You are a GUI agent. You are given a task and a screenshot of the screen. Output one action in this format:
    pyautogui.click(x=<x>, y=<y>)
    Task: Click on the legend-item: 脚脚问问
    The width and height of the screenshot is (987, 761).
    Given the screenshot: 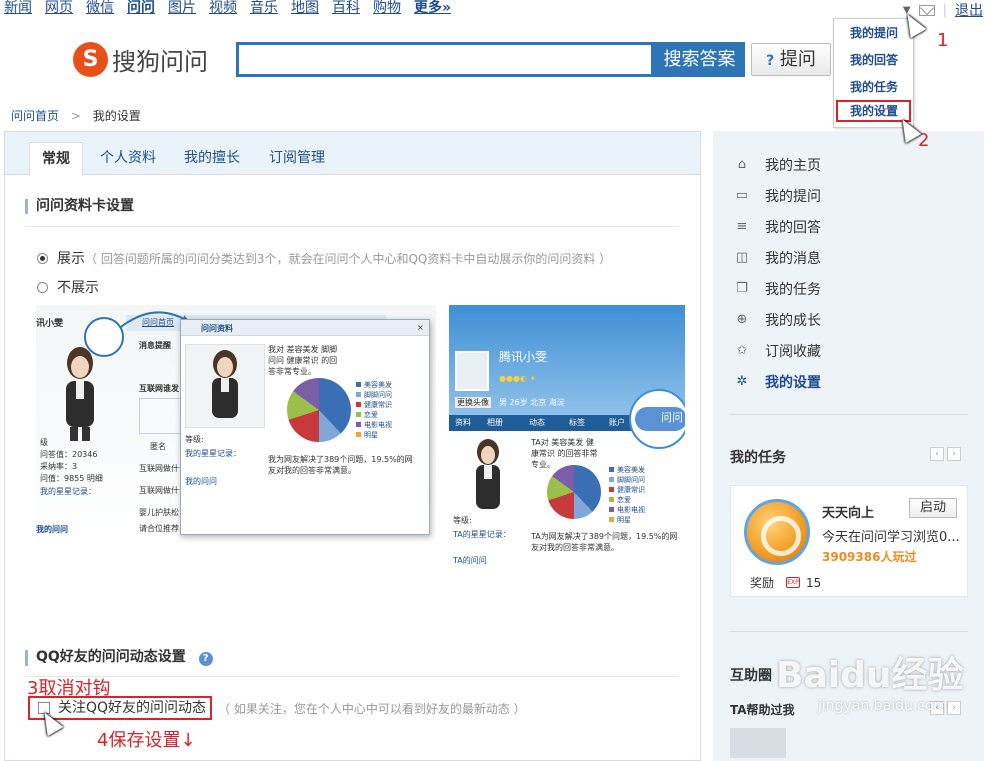 What is the action you would take?
    pyautogui.click(x=627, y=480)
    